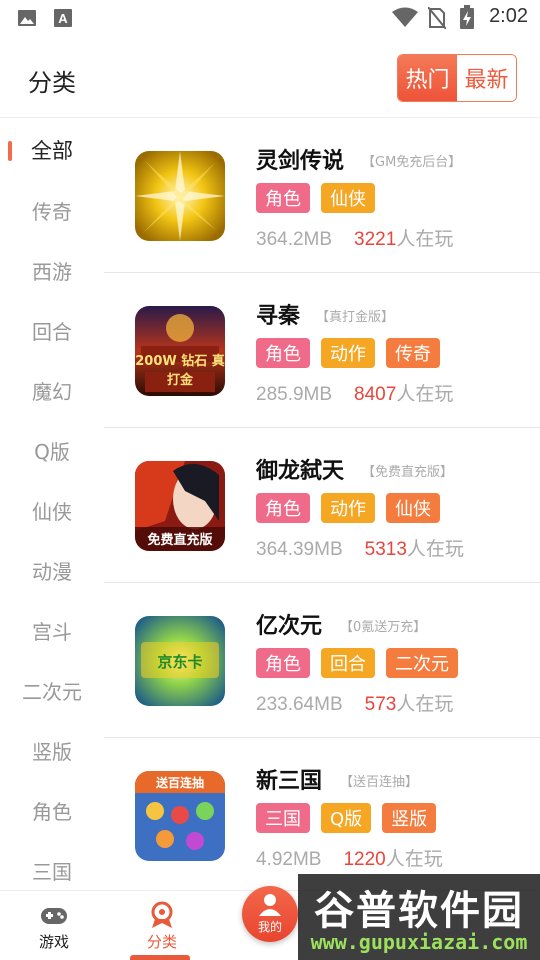 The image size is (540, 960). I want to click on game-art-icon, so click(180, 196).